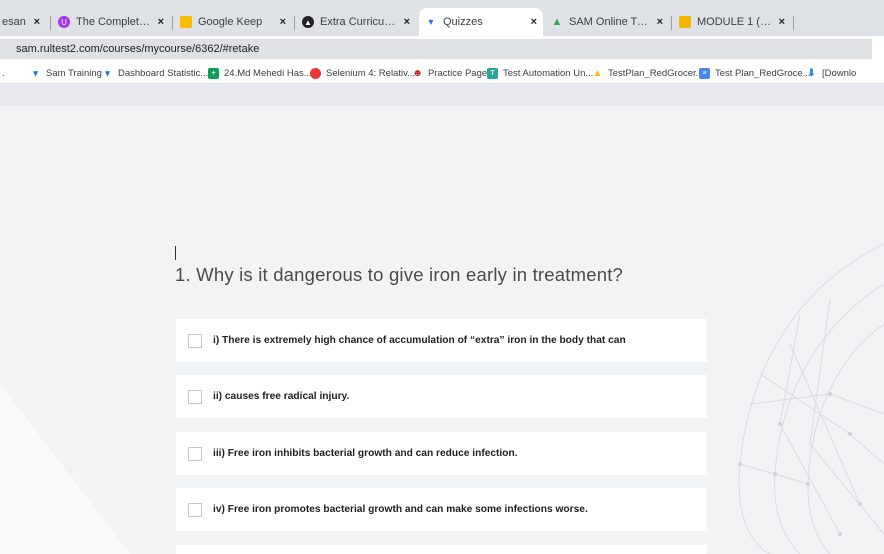 Image resolution: width=884 pixels, height=554 pixels. Describe the element at coordinates (417, 73) in the screenshot. I see `practice-icon: ☻` at that location.